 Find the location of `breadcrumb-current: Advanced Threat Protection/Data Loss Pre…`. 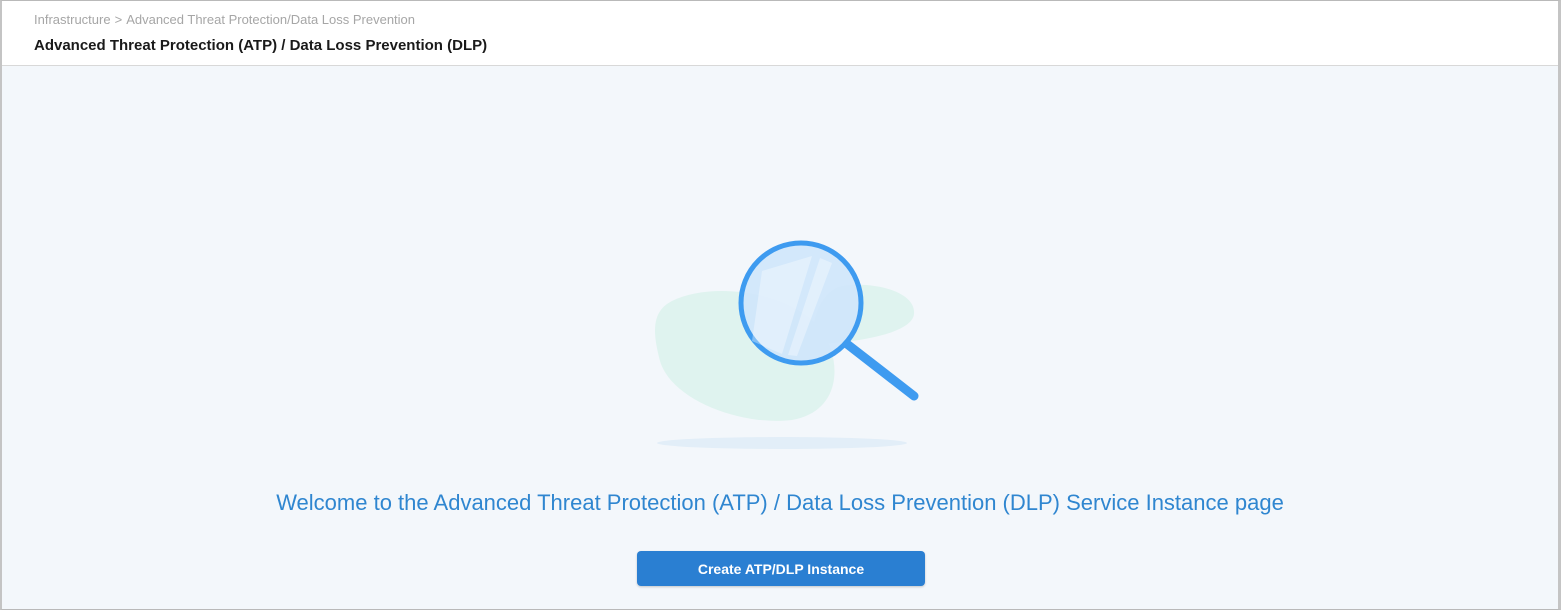

breadcrumb-current: Advanced Threat Protection/Data Loss Pre… is located at coordinates (271, 19).